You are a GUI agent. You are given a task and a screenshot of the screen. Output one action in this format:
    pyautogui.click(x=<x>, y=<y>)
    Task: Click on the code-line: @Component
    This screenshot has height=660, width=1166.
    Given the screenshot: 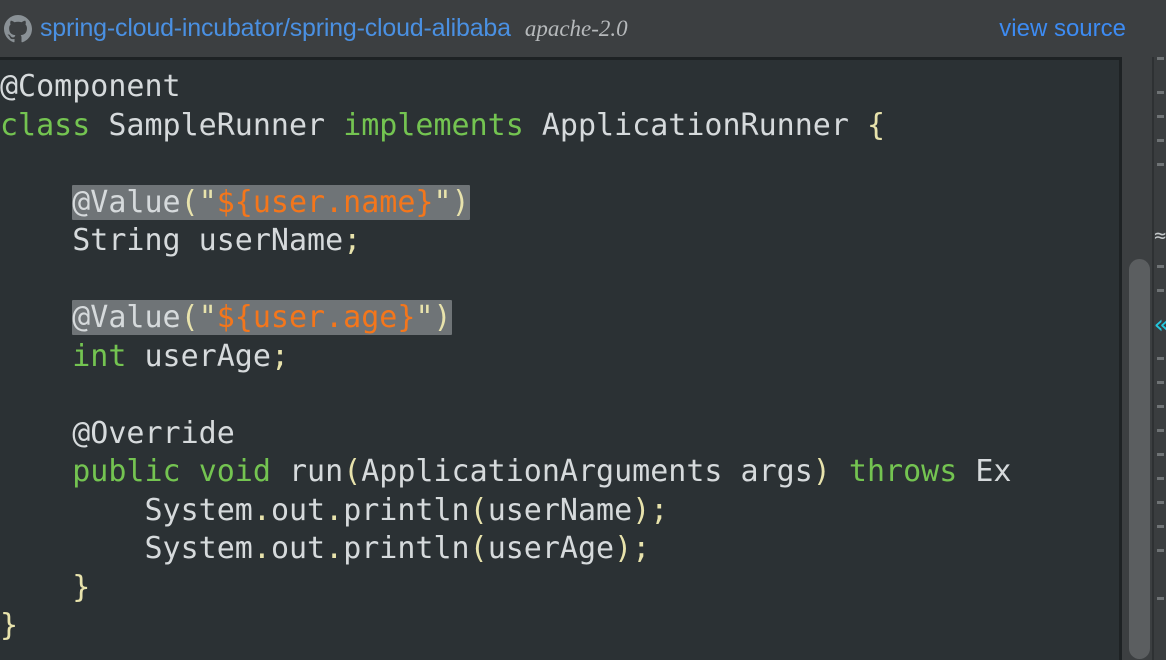 What is the action you would take?
    pyautogui.click(x=505, y=87)
    